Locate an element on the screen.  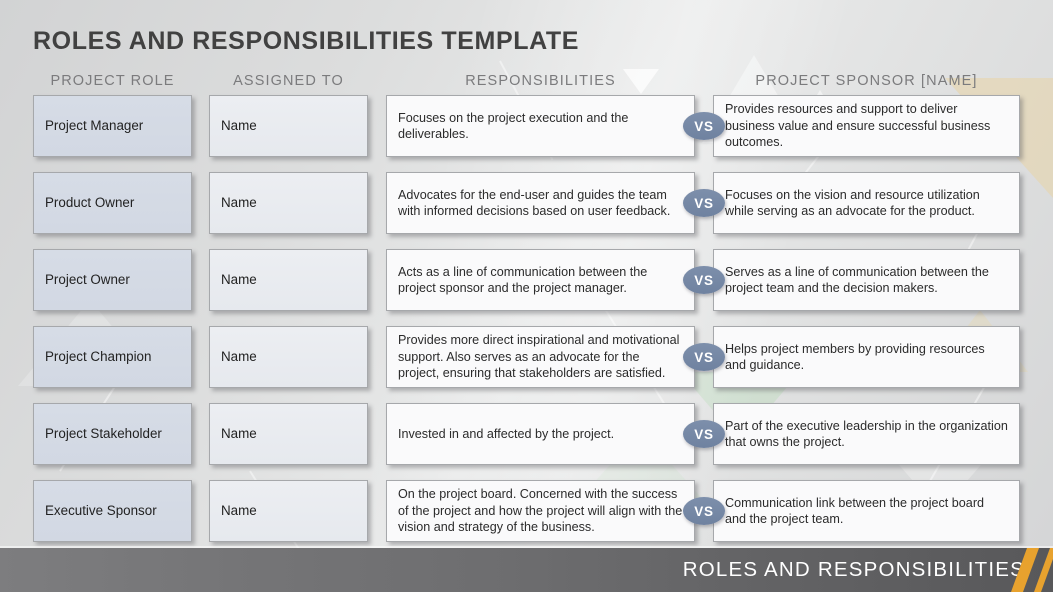
role-cell: Project Champion is located at coordinates (112, 357).